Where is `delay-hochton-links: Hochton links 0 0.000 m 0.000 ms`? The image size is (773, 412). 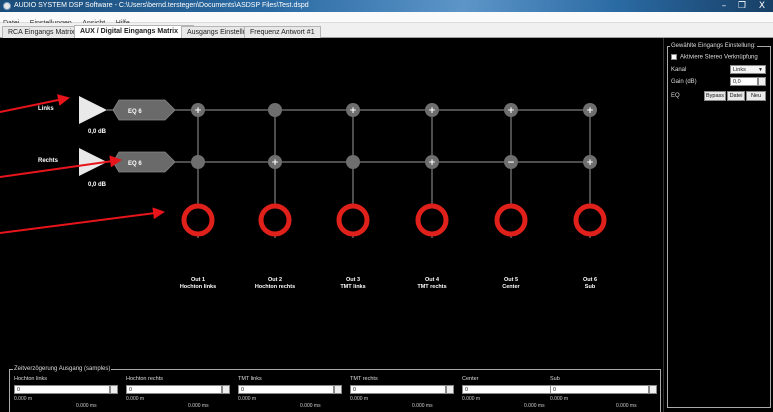
delay-hochton-links: Hochton links 0 0.000 m 0.000 ms is located at coordinates (66, 394).